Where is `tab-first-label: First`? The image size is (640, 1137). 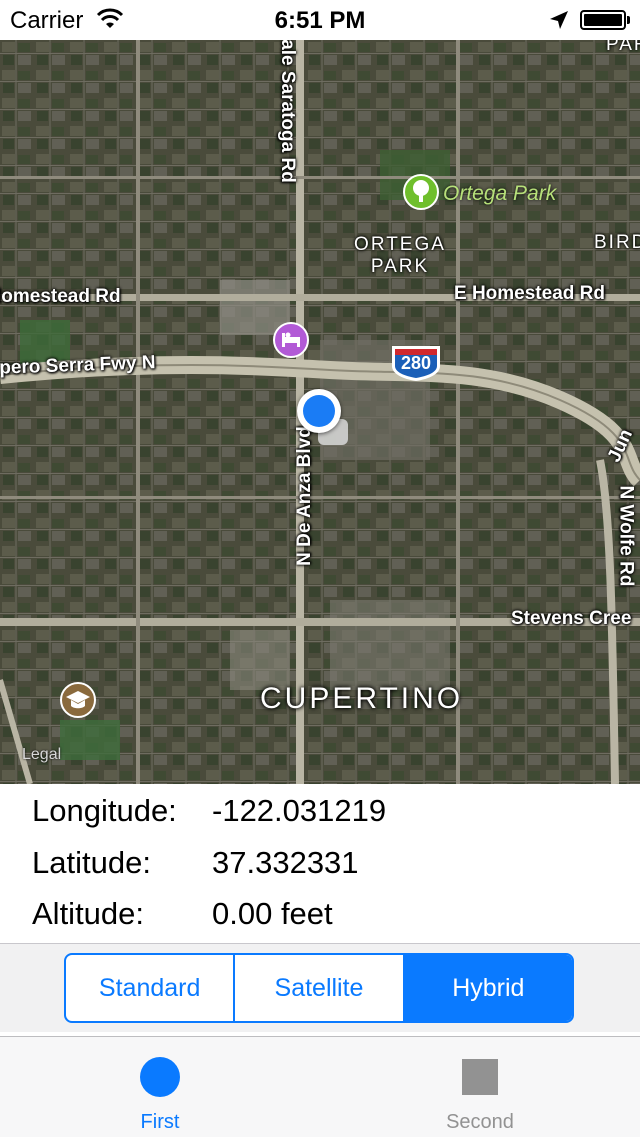 tab-first-label: First is located at coordinates (160, 1122).